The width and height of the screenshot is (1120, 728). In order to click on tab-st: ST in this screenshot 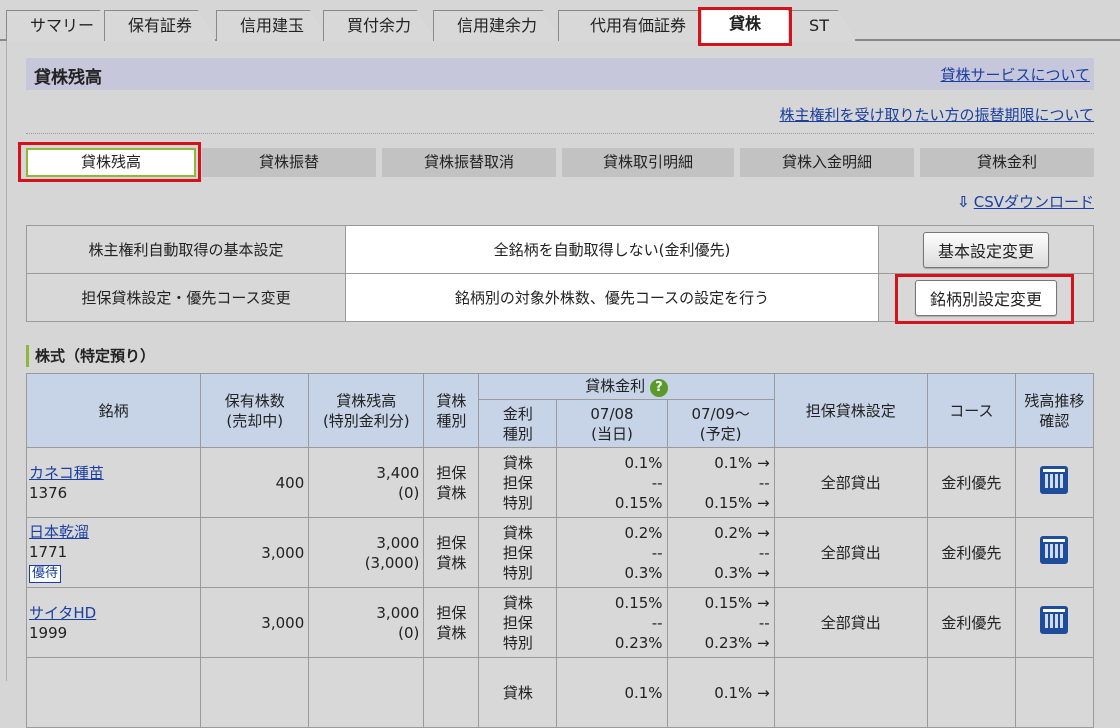, I will do `click(819, 25)`.